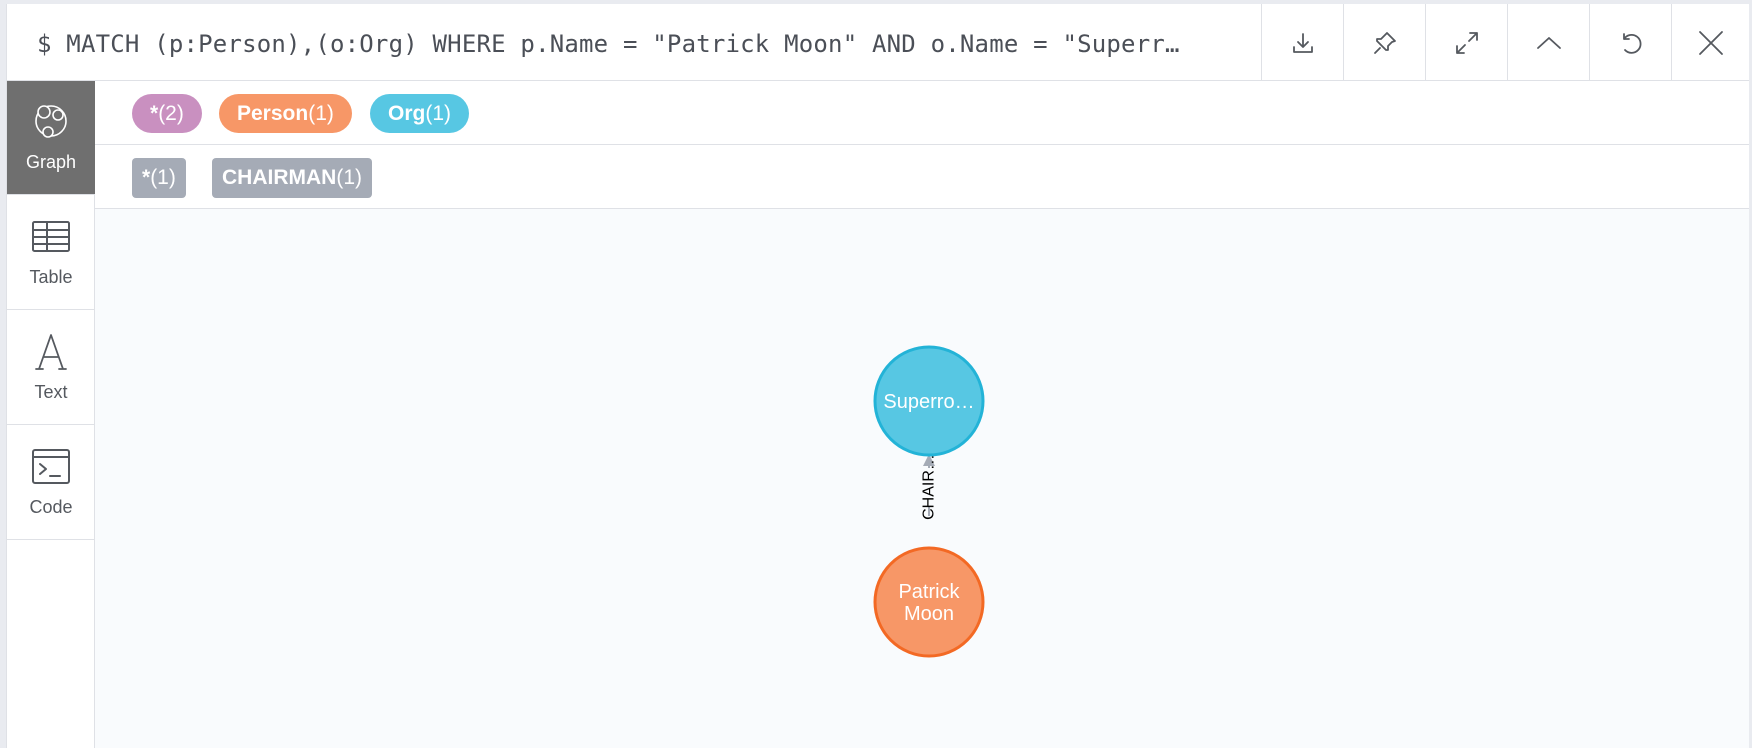 The width and height of the screenshot is (1752, 748). What do you see at coordinates (51, 391) in the screenshot?
I see `sidebar-item-label: Text` at bounding box center [51, 391].